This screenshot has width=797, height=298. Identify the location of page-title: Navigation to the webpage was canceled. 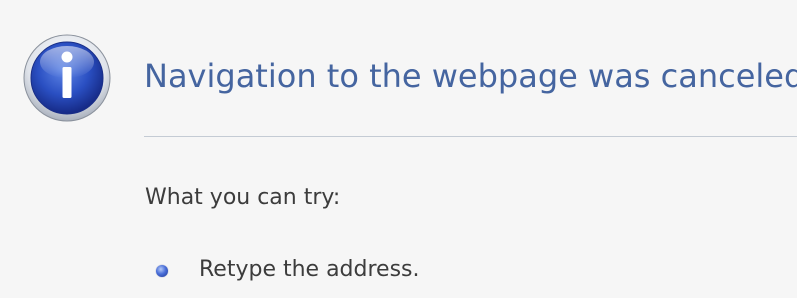
(470, 76).